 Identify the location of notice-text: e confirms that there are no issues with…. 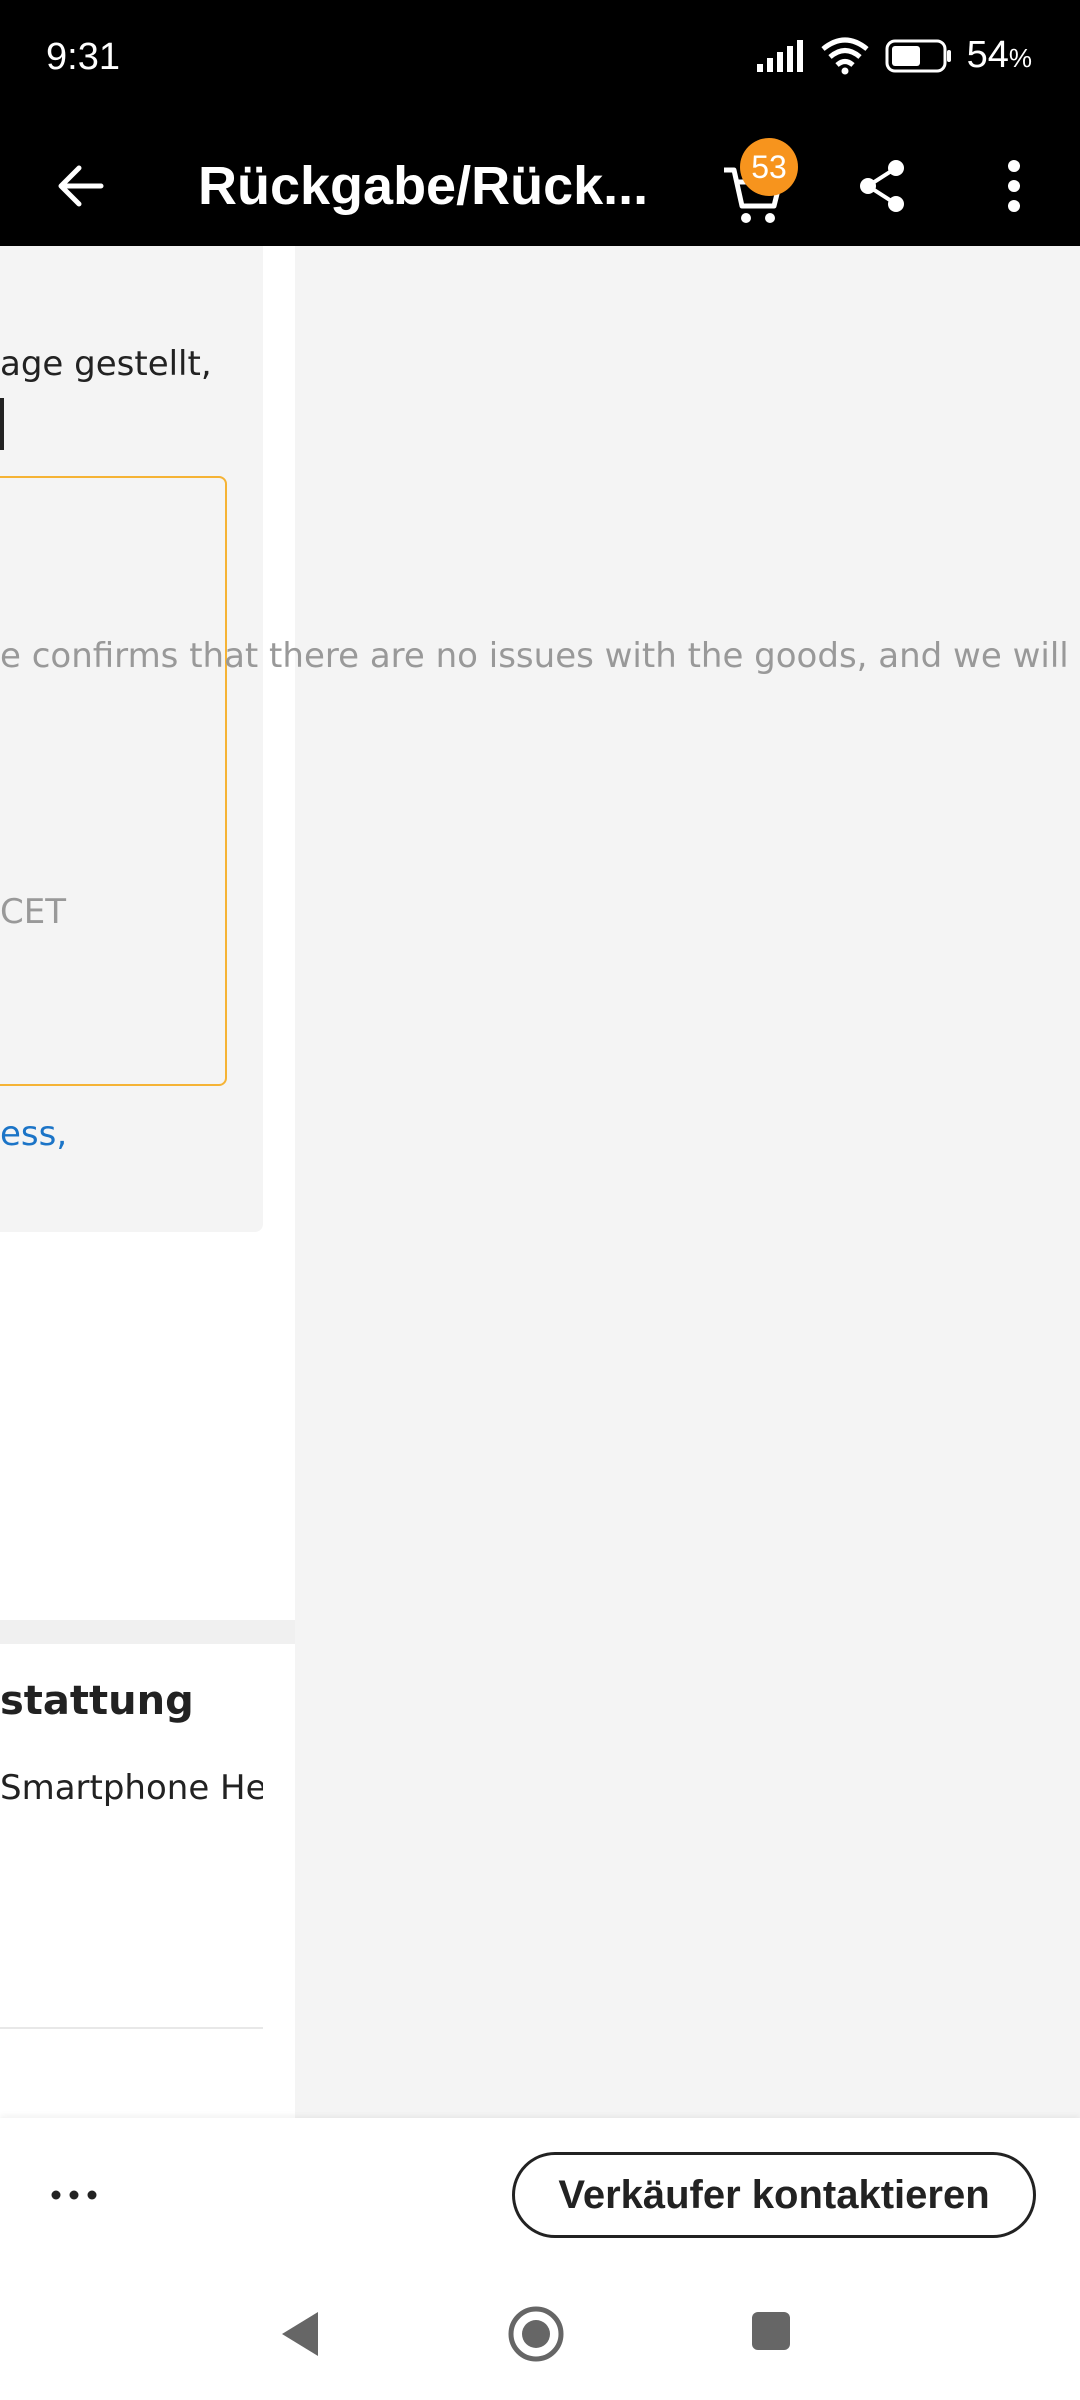
(540, 656).